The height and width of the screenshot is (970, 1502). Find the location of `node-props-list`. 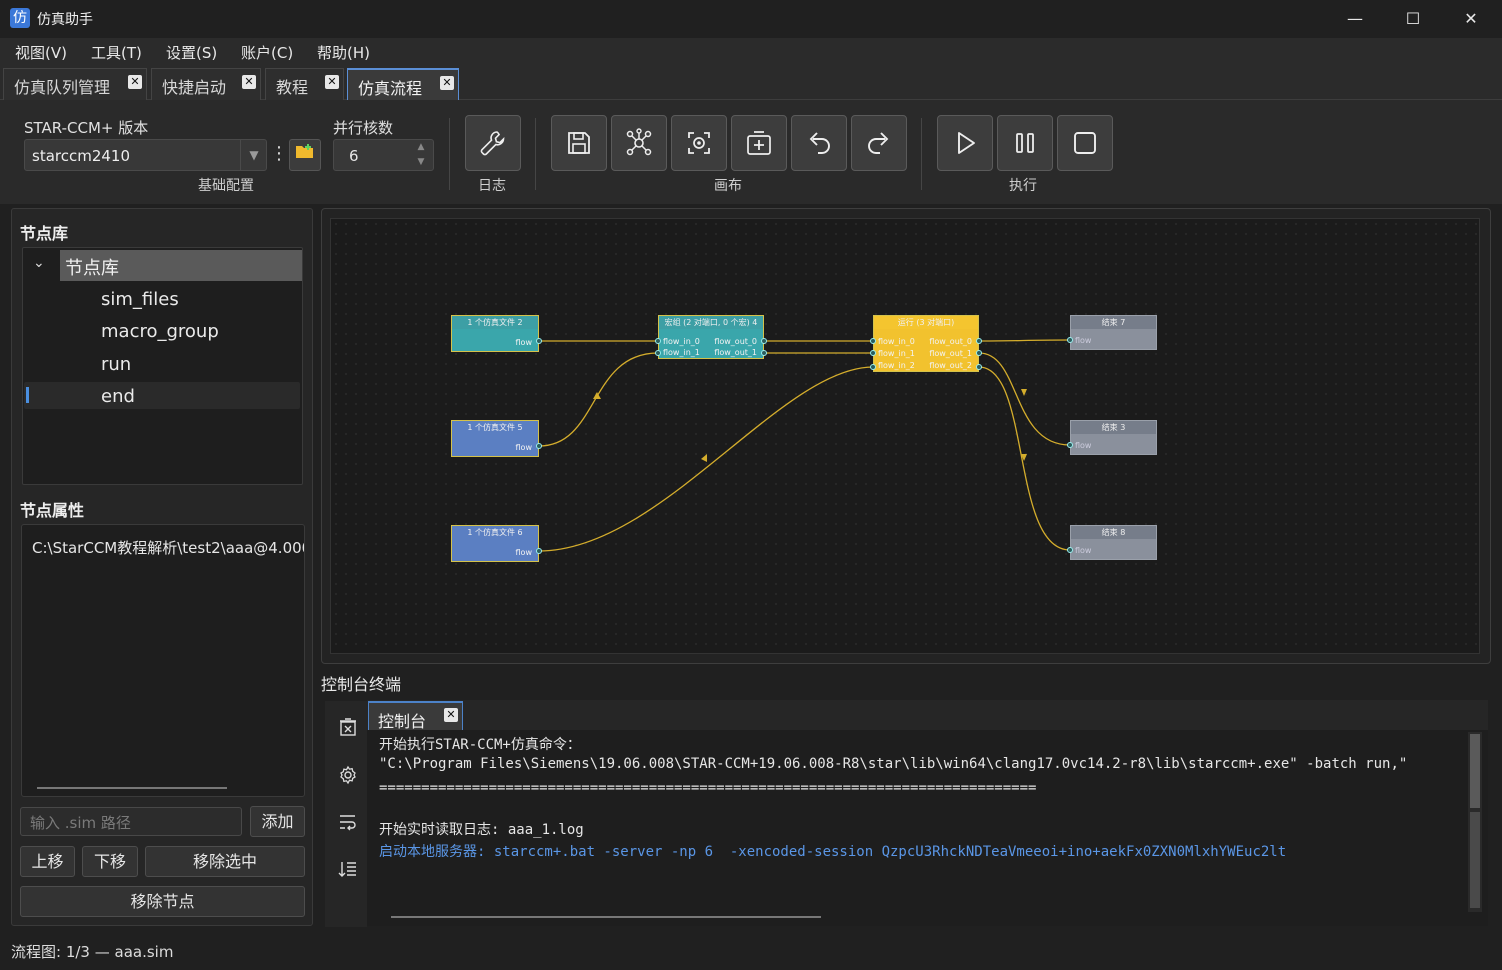

node-props-list is located at coordinates (163, 660).